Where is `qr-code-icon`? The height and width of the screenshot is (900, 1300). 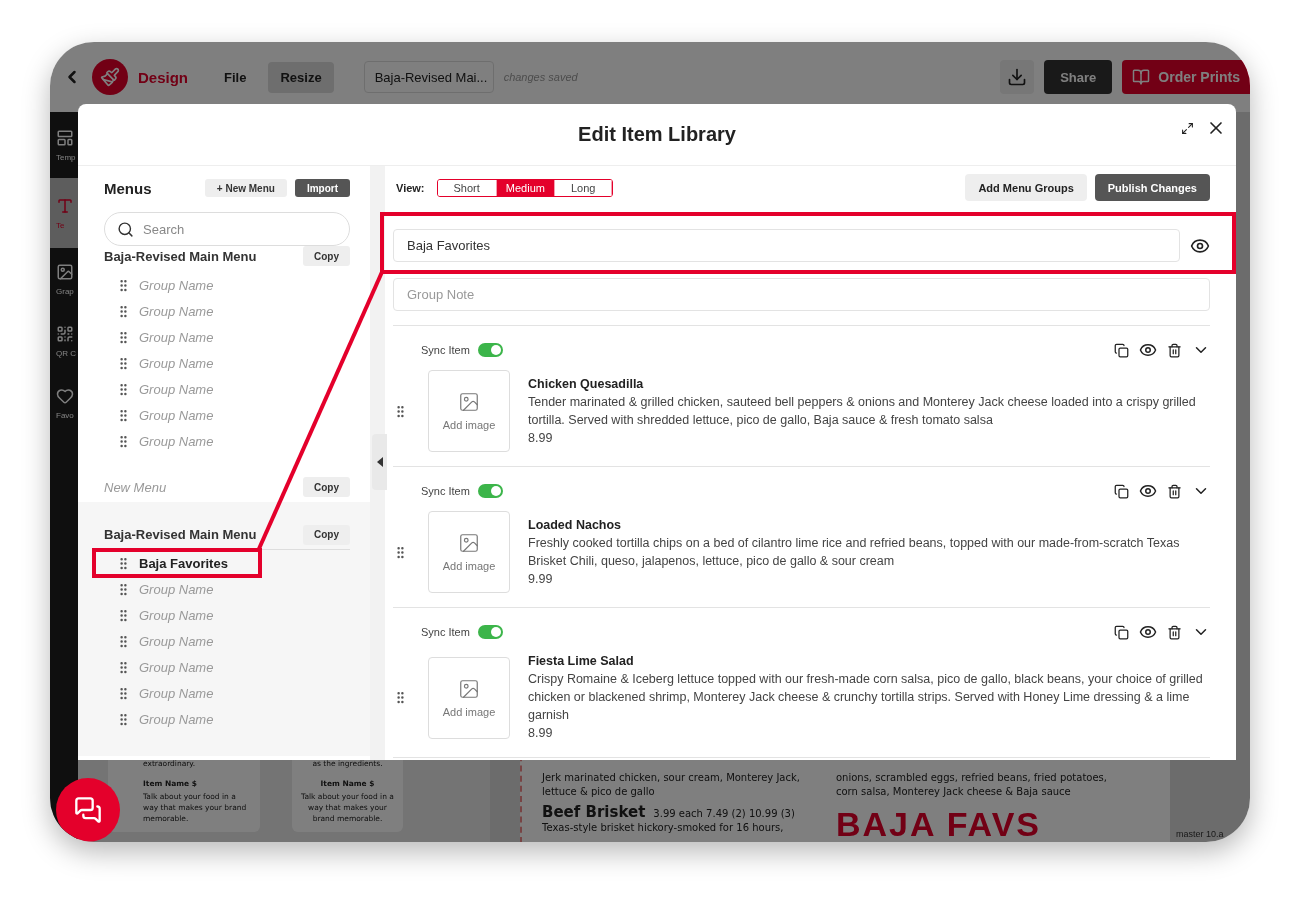 qr-code-icon is located at coordinates (65, 333).